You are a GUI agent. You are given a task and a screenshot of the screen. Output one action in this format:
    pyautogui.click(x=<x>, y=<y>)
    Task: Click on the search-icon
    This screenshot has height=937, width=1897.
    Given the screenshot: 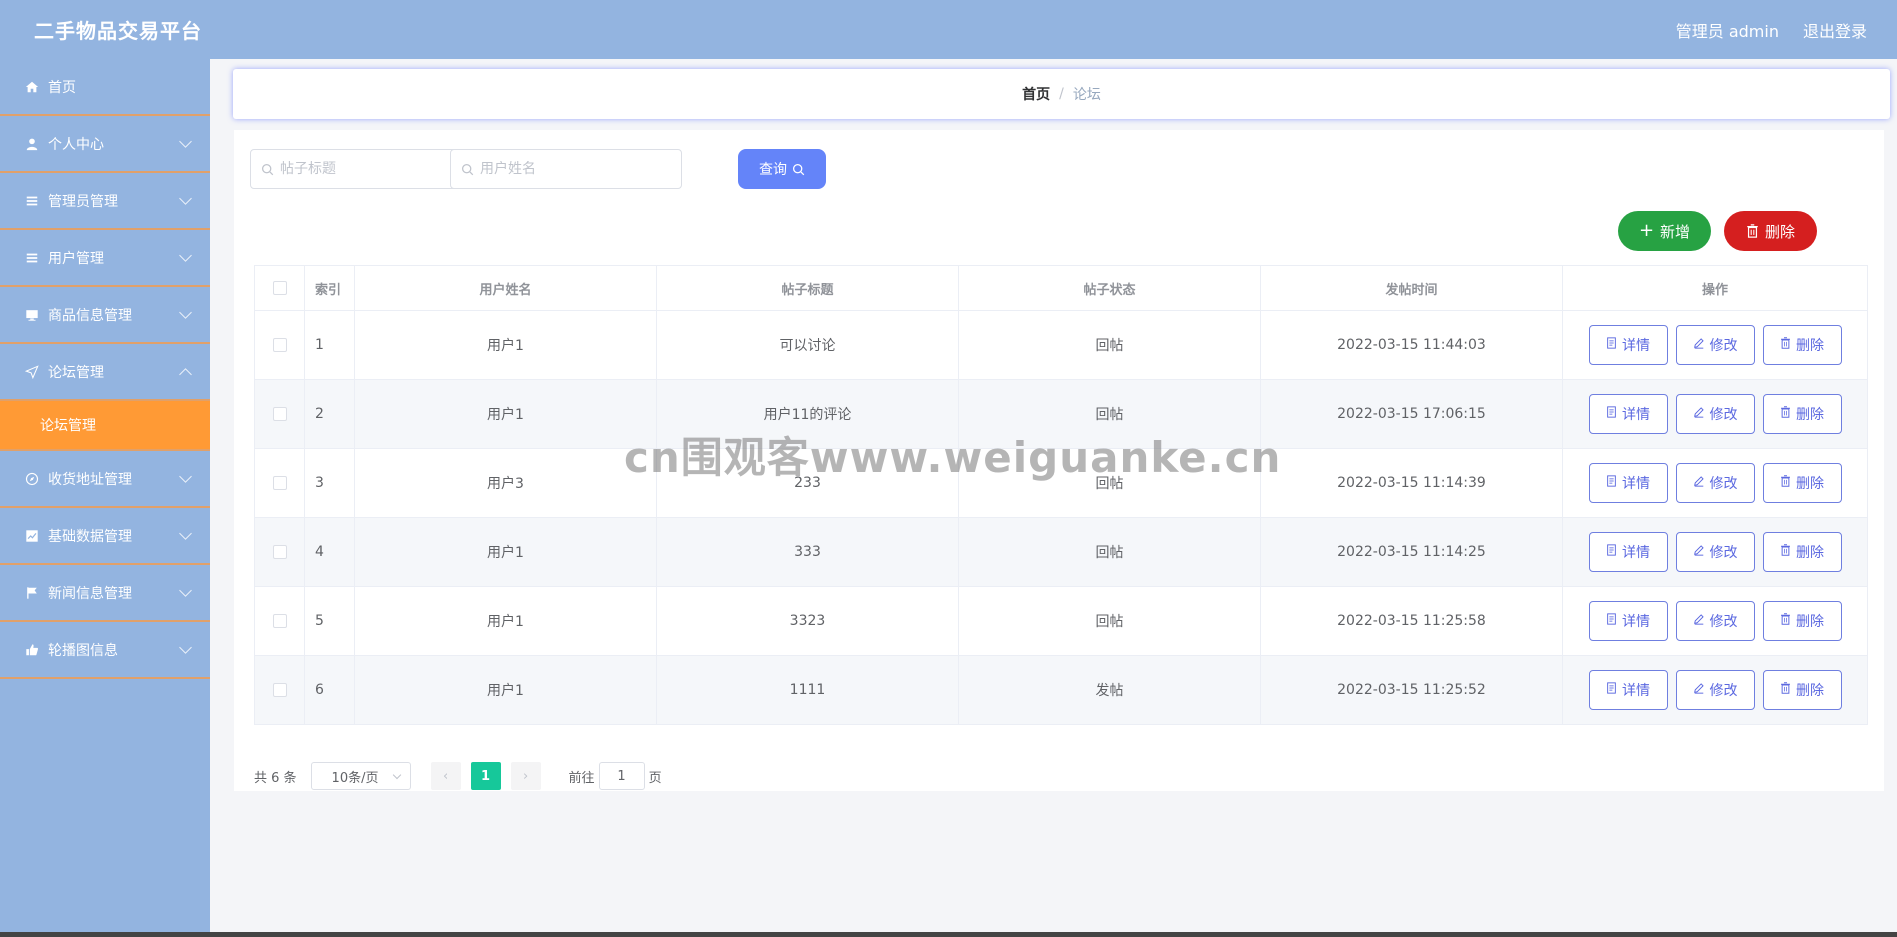 What is the action you would take?
    pyautogui.click(x=467, y=169)
    